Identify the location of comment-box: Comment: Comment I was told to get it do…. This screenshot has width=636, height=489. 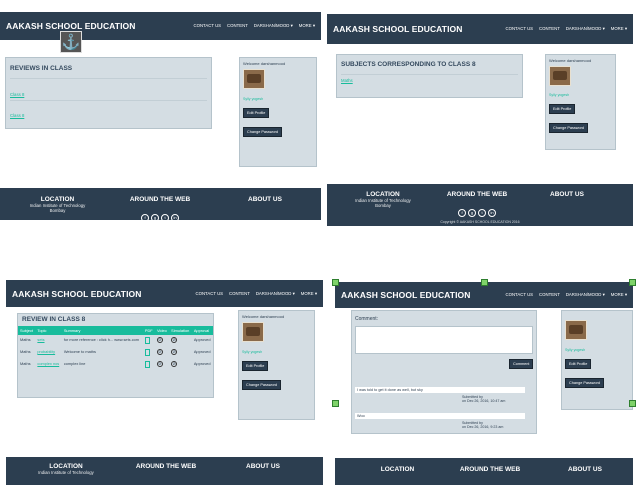
(444, 372).